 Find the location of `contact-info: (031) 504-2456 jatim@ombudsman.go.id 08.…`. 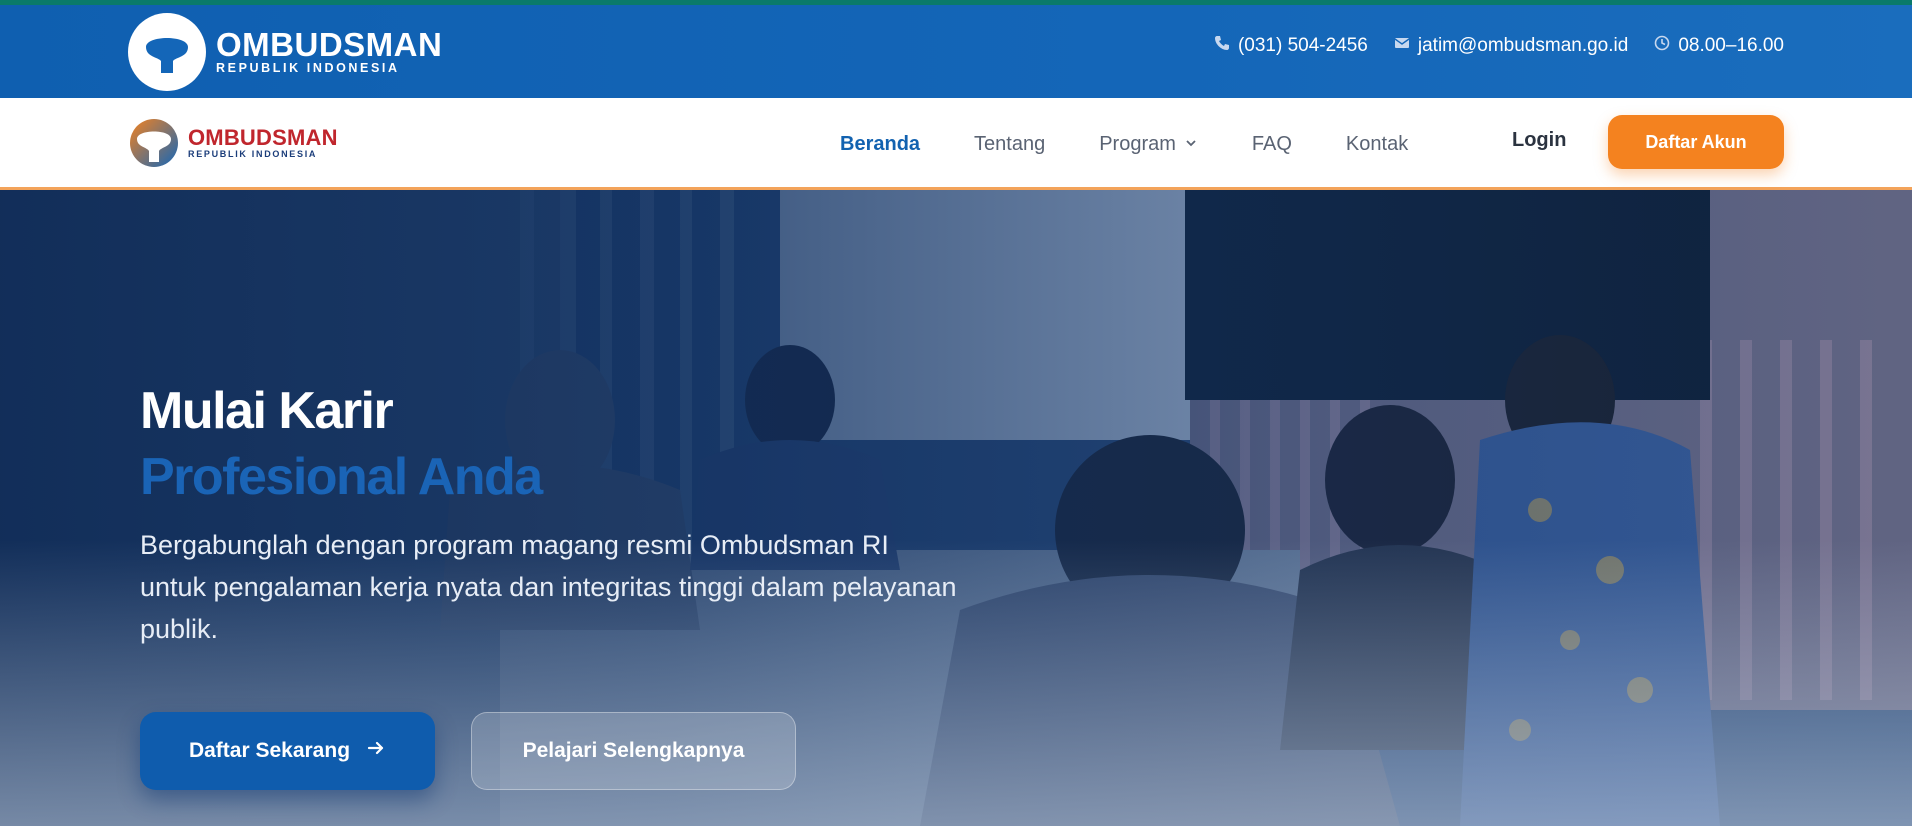

contact-info: (031) 504-2456 jatim@ombudsman.go.id 08.… is located at coordinates (1499, 46).